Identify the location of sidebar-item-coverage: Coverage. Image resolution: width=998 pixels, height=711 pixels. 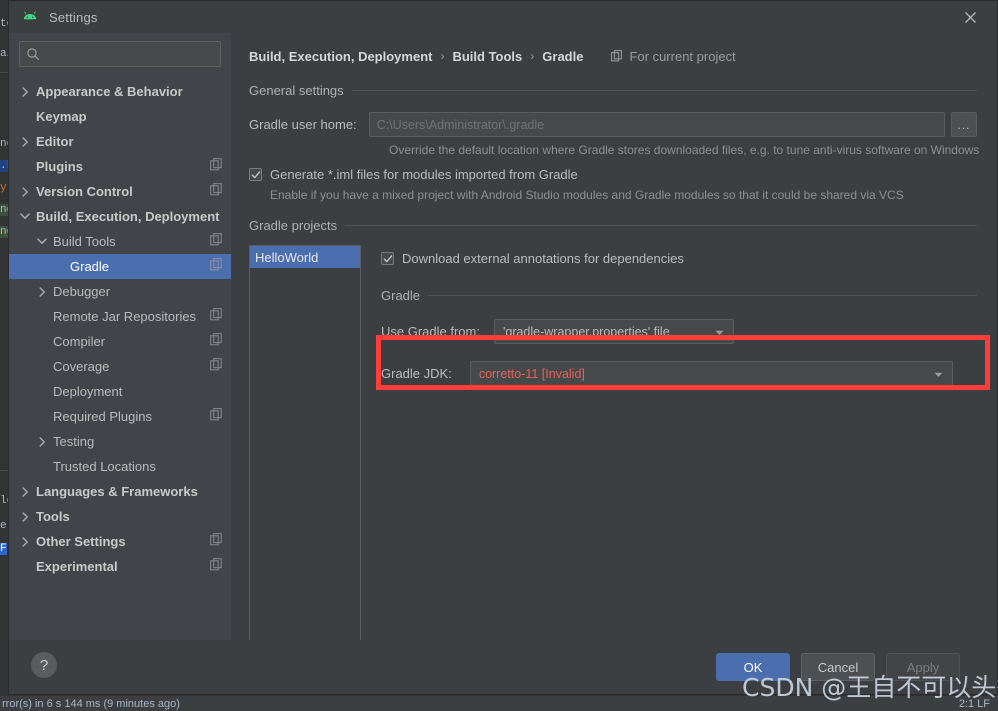
(120, 366).